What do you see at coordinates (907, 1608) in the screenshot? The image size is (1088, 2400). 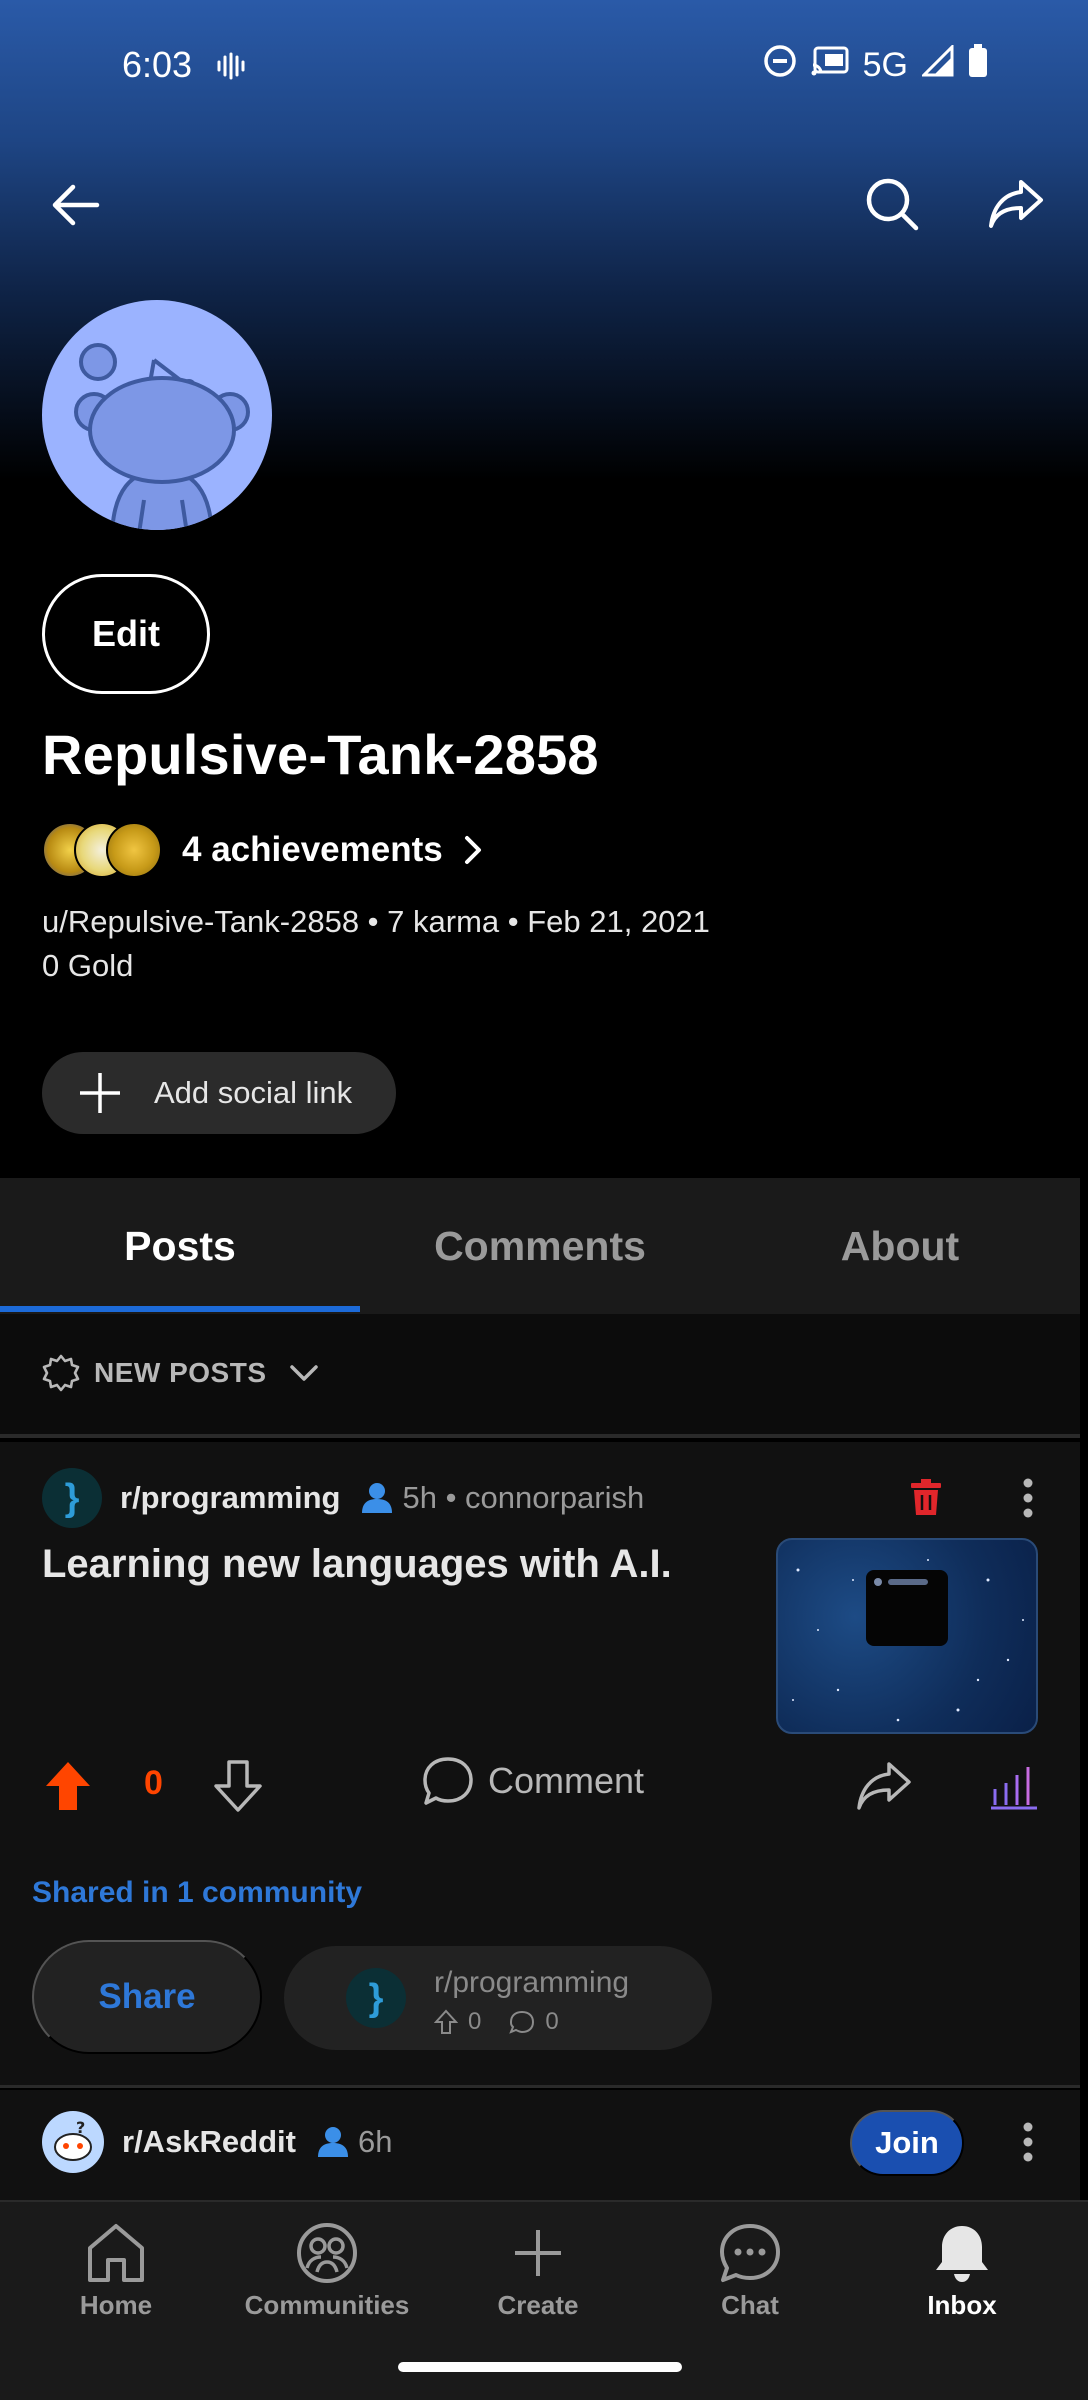 I see `terminal-window-image` at bounding box center [907, 1608].